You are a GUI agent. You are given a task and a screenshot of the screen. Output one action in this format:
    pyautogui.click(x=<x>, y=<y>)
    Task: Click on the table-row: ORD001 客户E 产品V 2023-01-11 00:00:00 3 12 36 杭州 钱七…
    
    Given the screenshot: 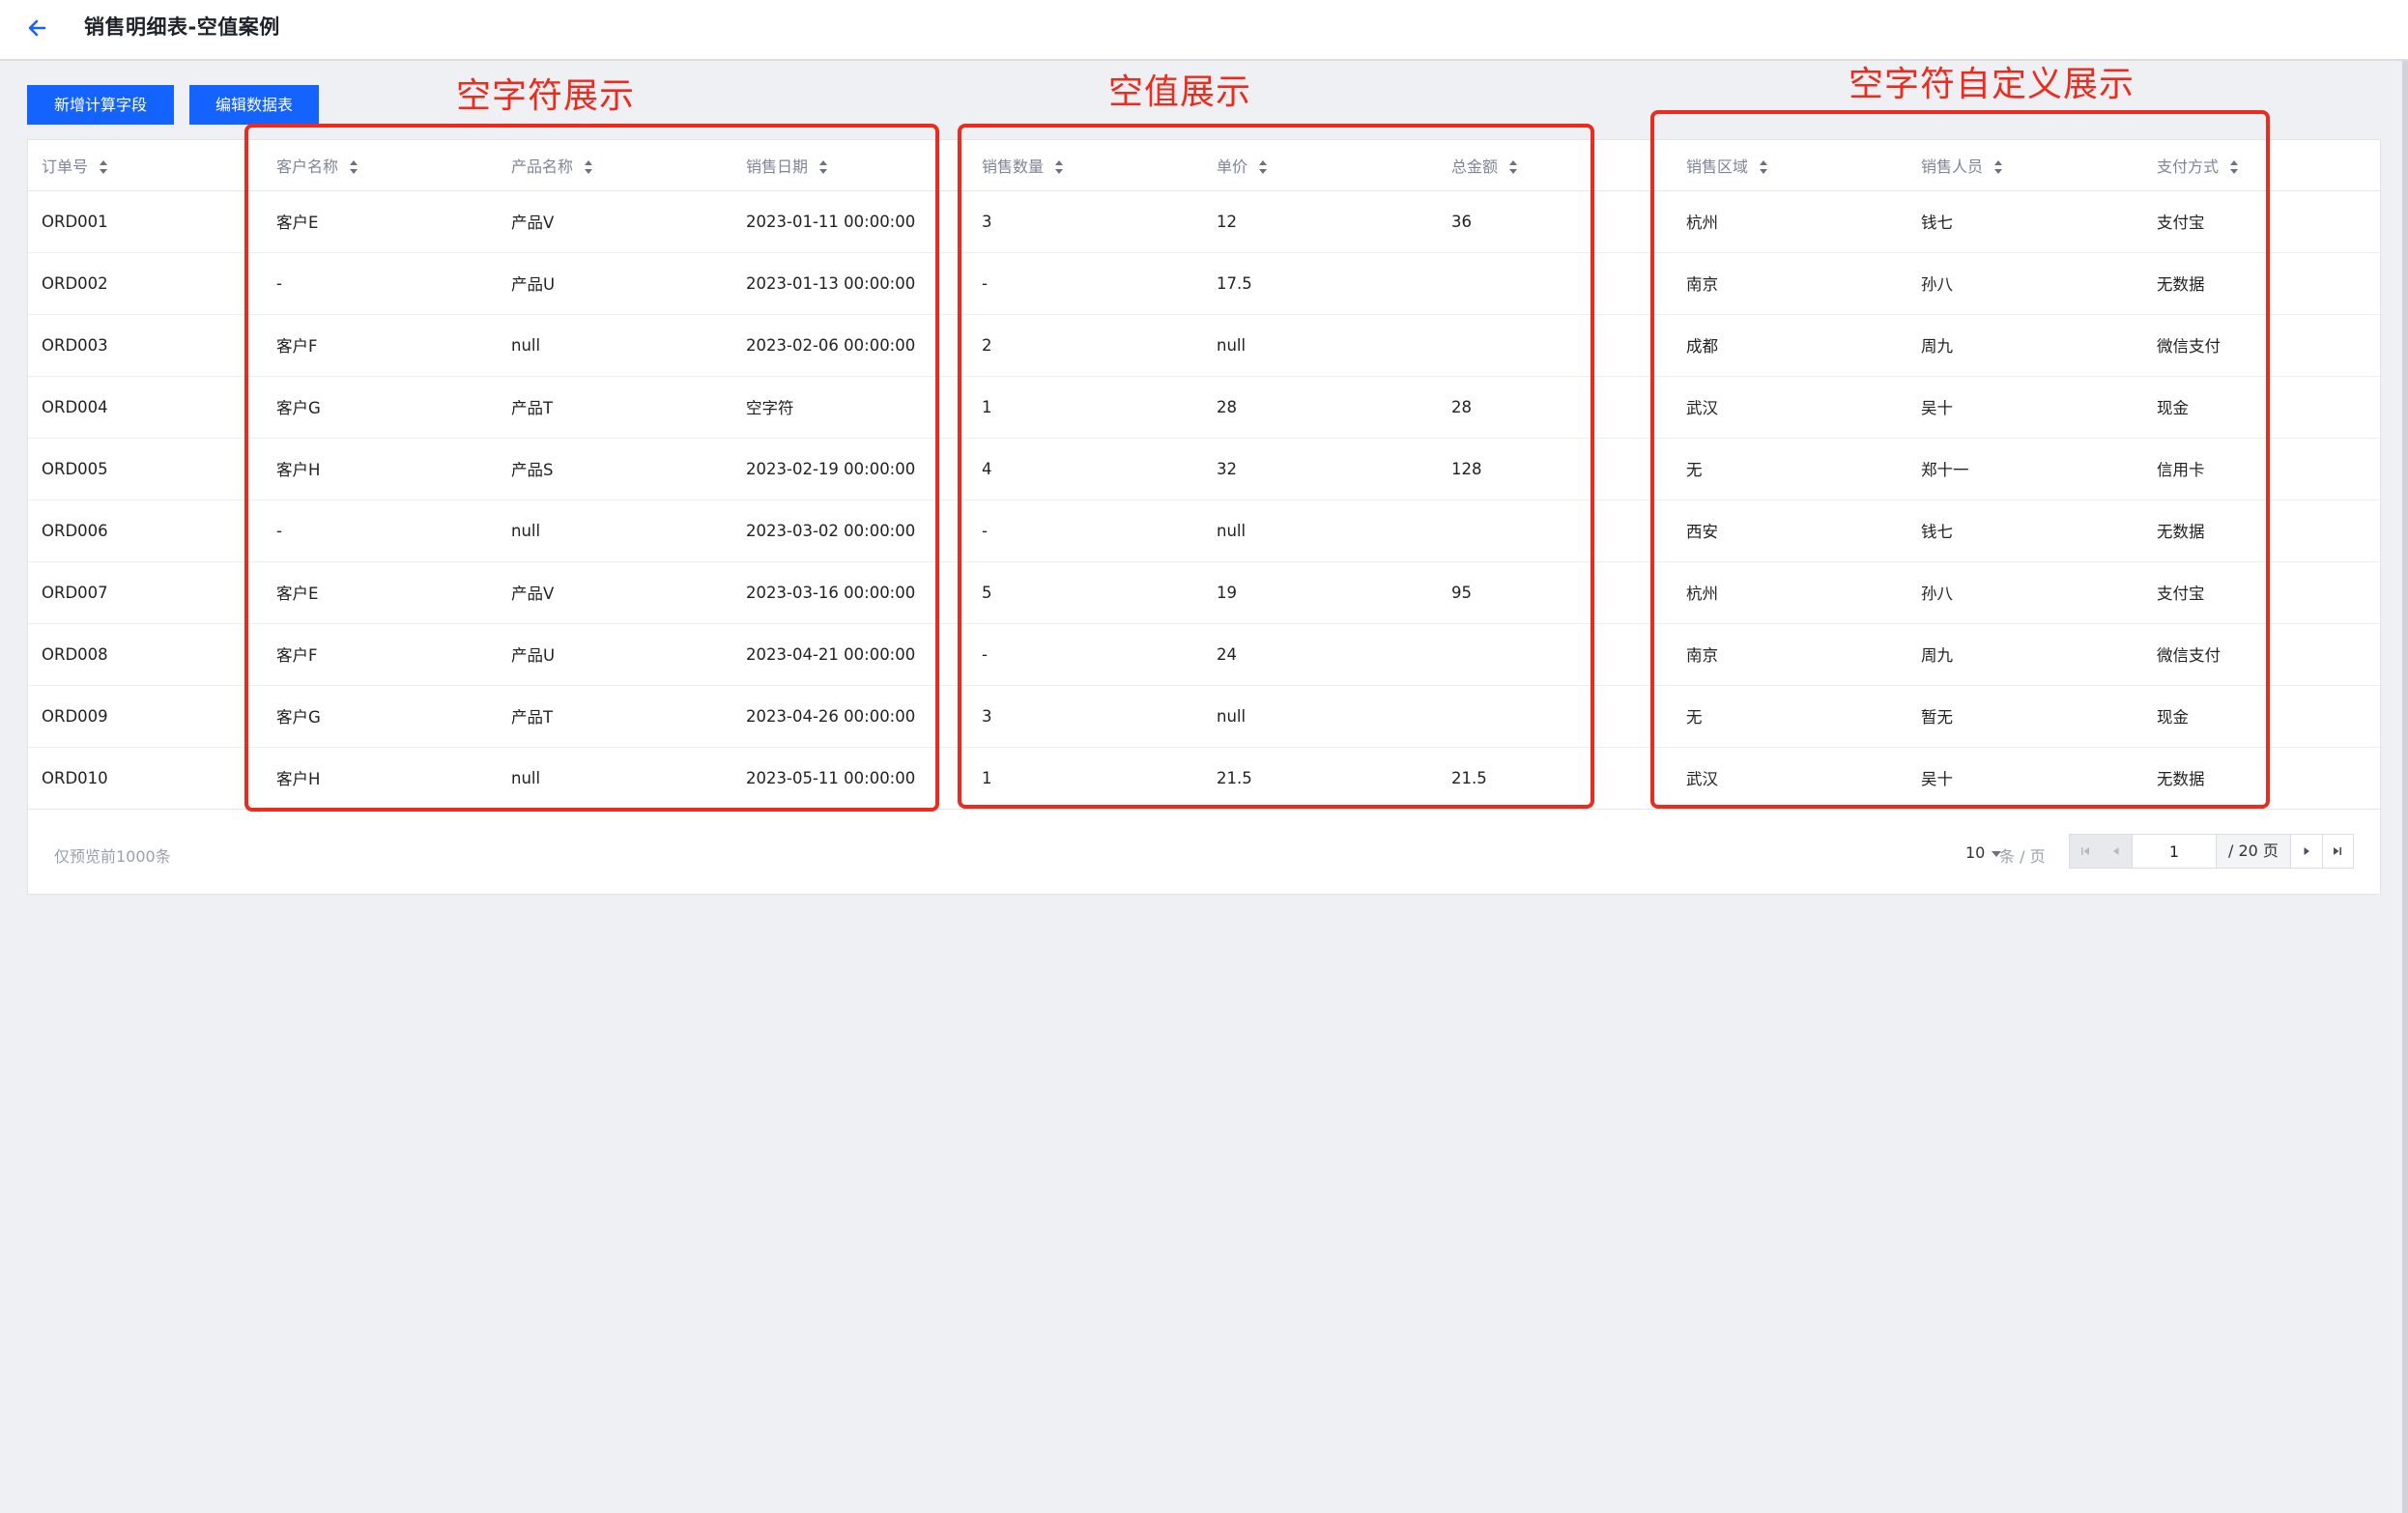 What is the action you would take?
    pyautogui.click(x=1204, y=222)
    